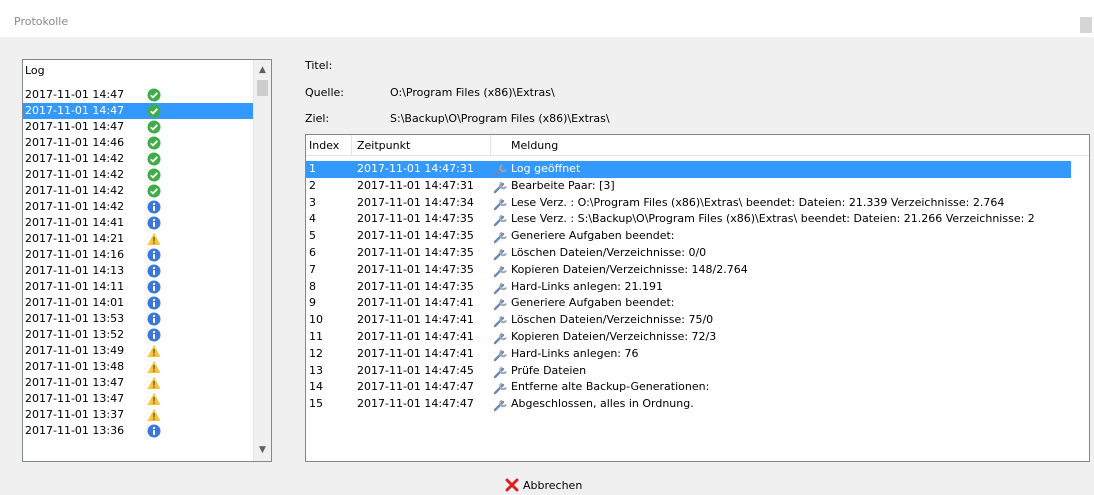  What do you see at coordinates (549, 370) in the screenshot?
I see `row-message: Prüfe Dateien` at bounding box center [549, 370].